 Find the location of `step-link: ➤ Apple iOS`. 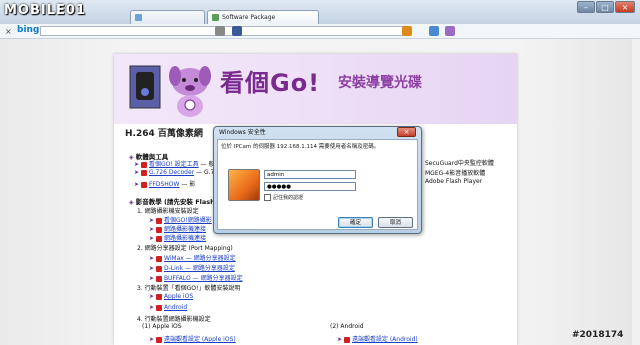

step-link: ➤ Apple iOS is located at coordinates (171, 296).